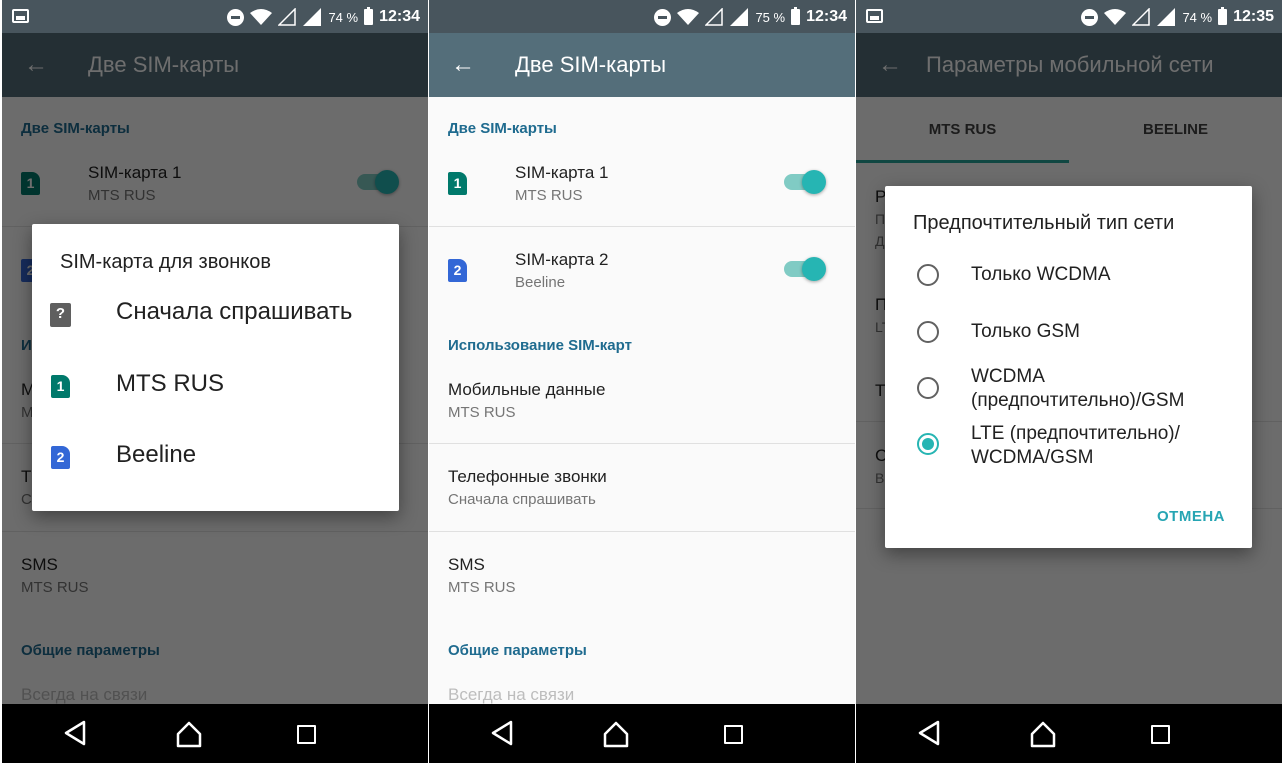 Image resolution: width=1284 pixels, height=763 pixels. What do you see at coordinates (156, 455) in the screenshot?
I see `dialog-option-beeline: Beeline` at bounding box center [156, 455].